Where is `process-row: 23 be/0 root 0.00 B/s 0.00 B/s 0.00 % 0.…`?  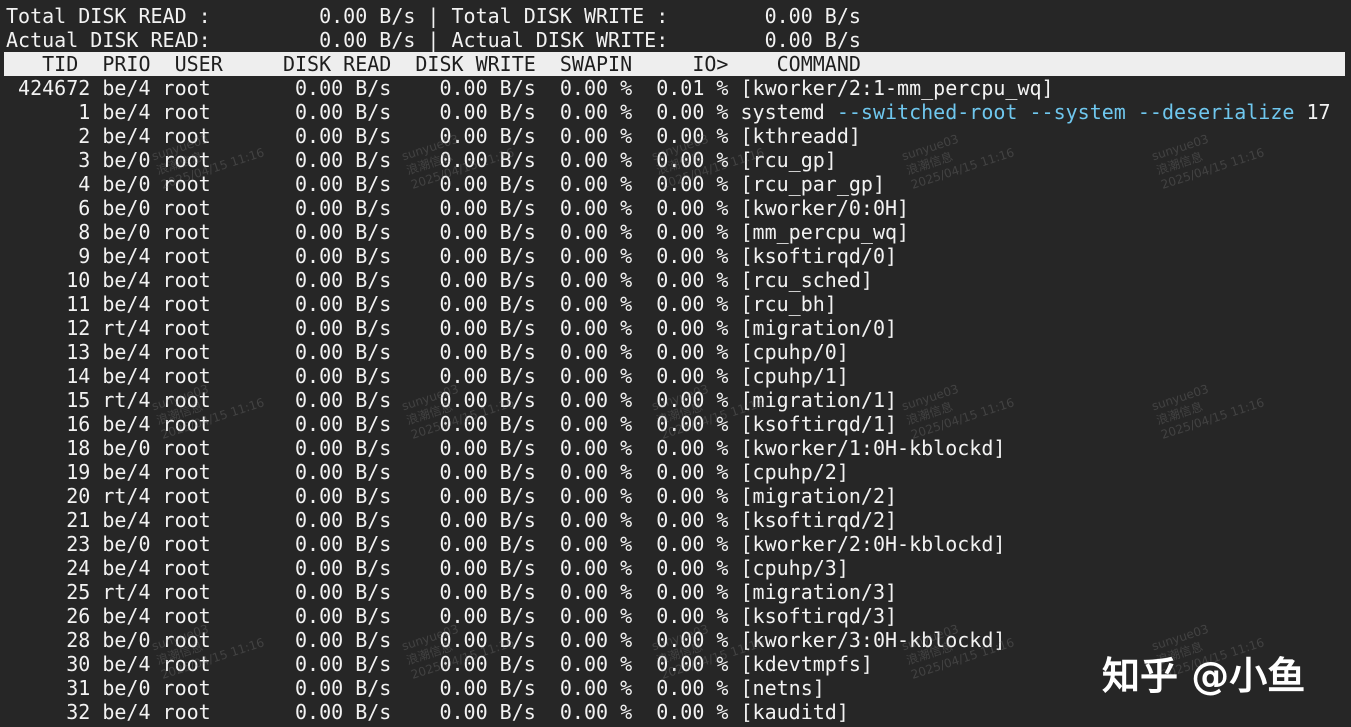
process-row: 23 be/0 root 0.00 B/s 0.00 B/s 0.00 % 0.… is located at coordinates (506, 544).